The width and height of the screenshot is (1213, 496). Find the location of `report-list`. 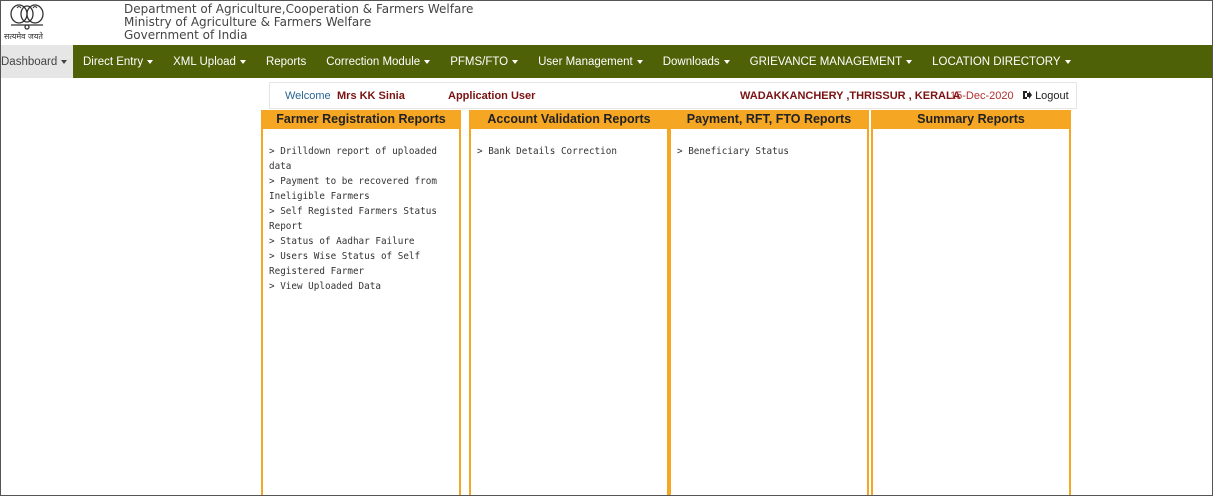

report-list is located at coordinates (971, 136).